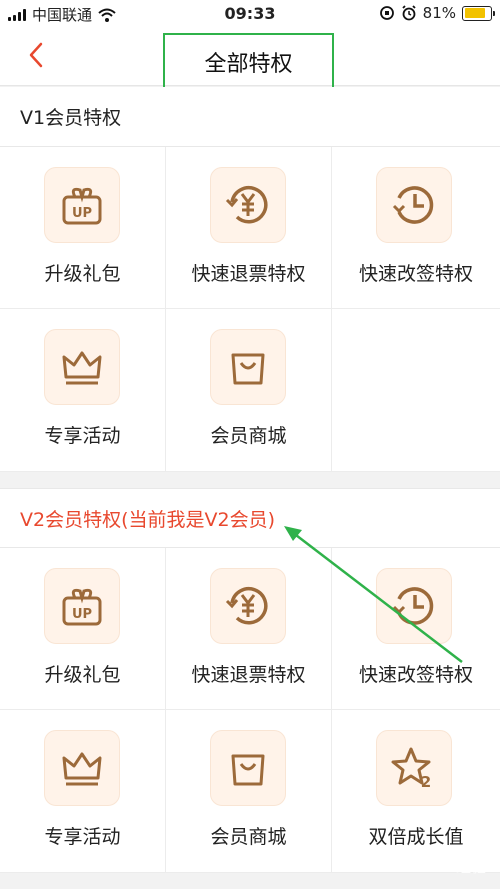 The width and height of the screenshot is (500, 889). What do you see at coordinates (250, 14) in the screenshot?
I see `status-bar: 中国联通 09:33 81%` at bounding box center [250, 14].